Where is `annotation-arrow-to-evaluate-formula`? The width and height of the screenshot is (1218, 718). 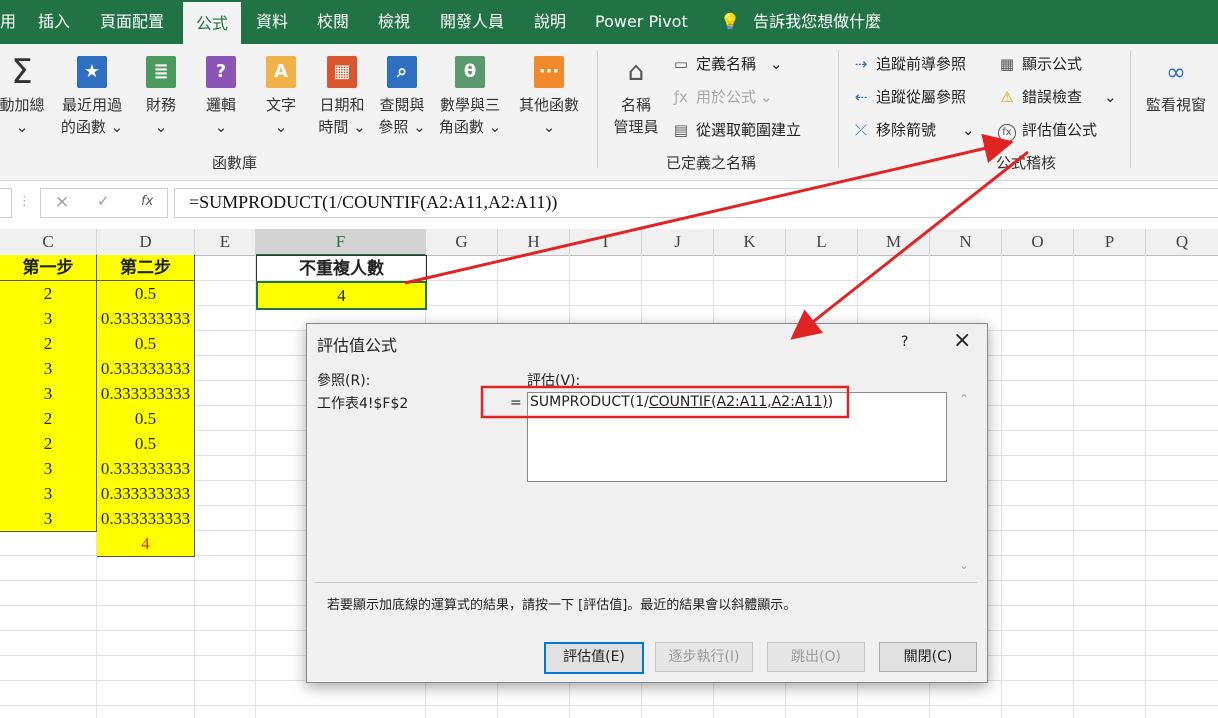
annotation-arrow-to-evaluate-formula is located at coordinates (709, 209).